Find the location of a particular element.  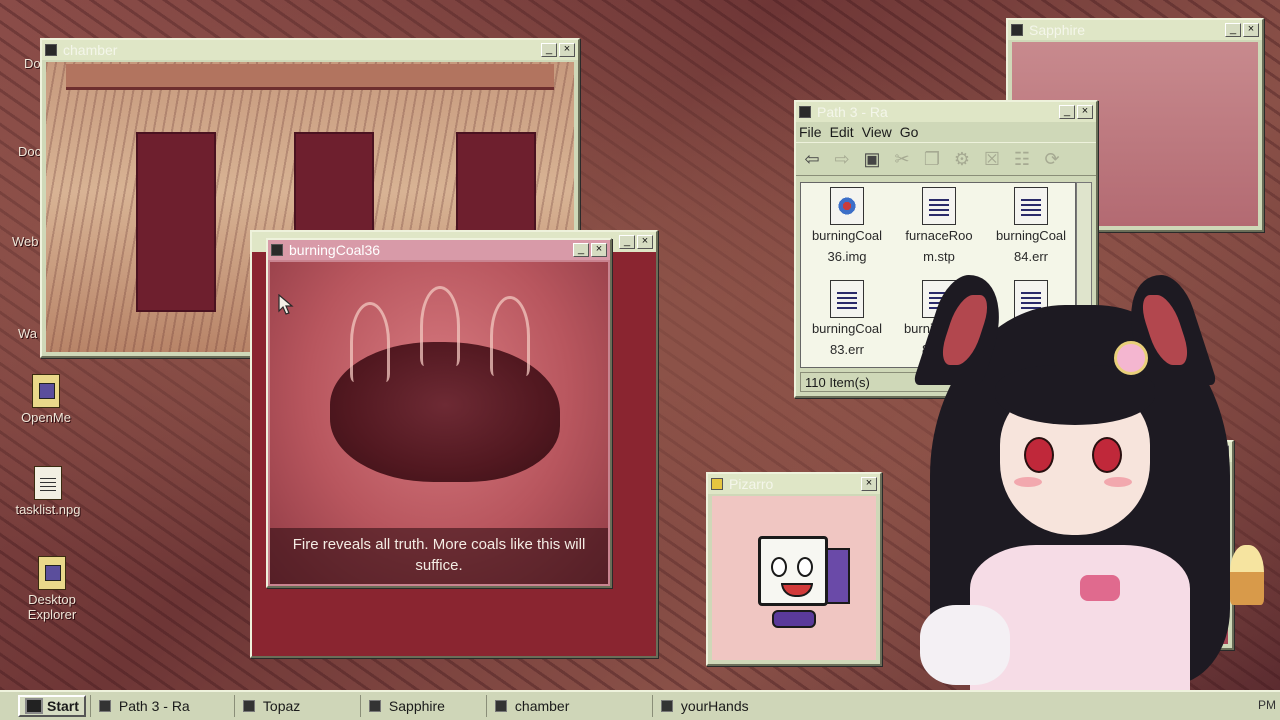

file-item: burningCoal 83.err is located at coordinates (847, 322).